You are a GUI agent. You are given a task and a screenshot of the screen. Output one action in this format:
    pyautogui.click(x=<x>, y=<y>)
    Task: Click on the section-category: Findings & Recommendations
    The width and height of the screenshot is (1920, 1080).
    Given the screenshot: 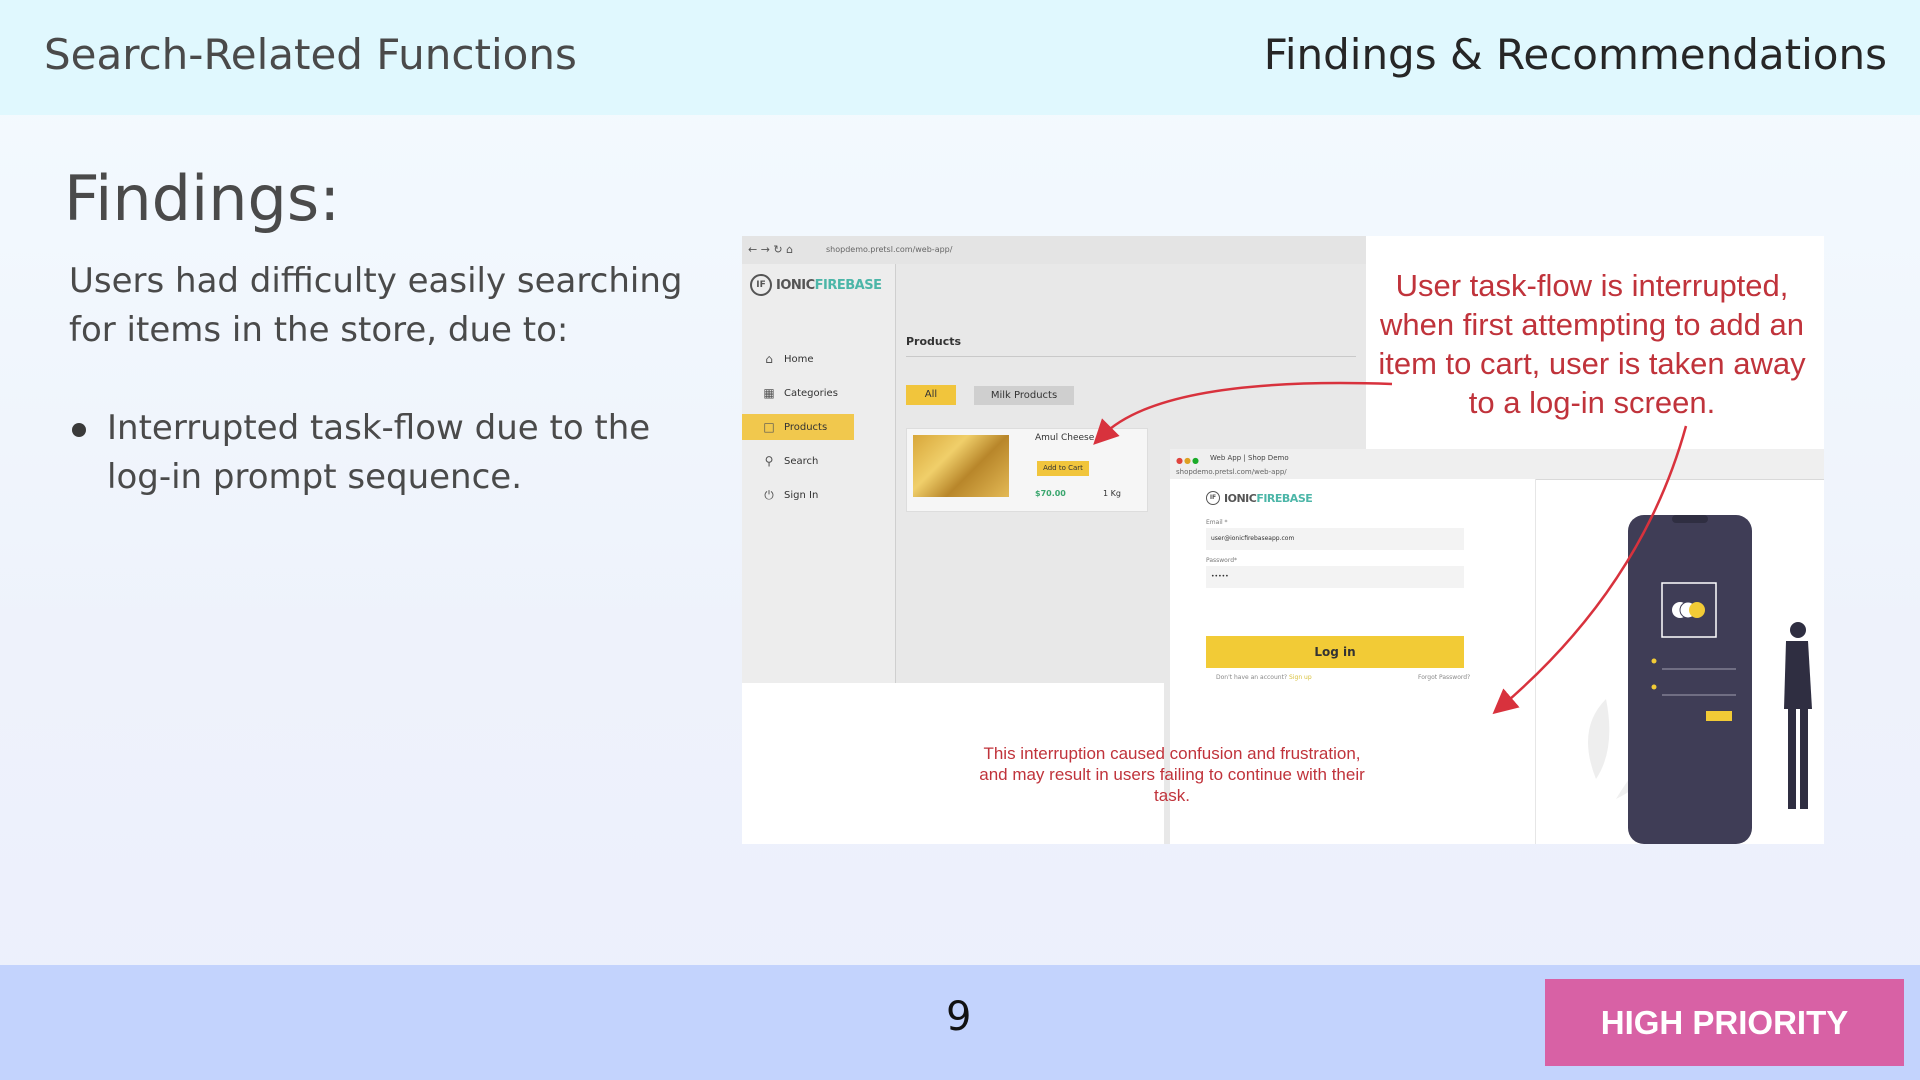 What is the action you would take?
    pyautogui.click(x=1575, y=54)
    